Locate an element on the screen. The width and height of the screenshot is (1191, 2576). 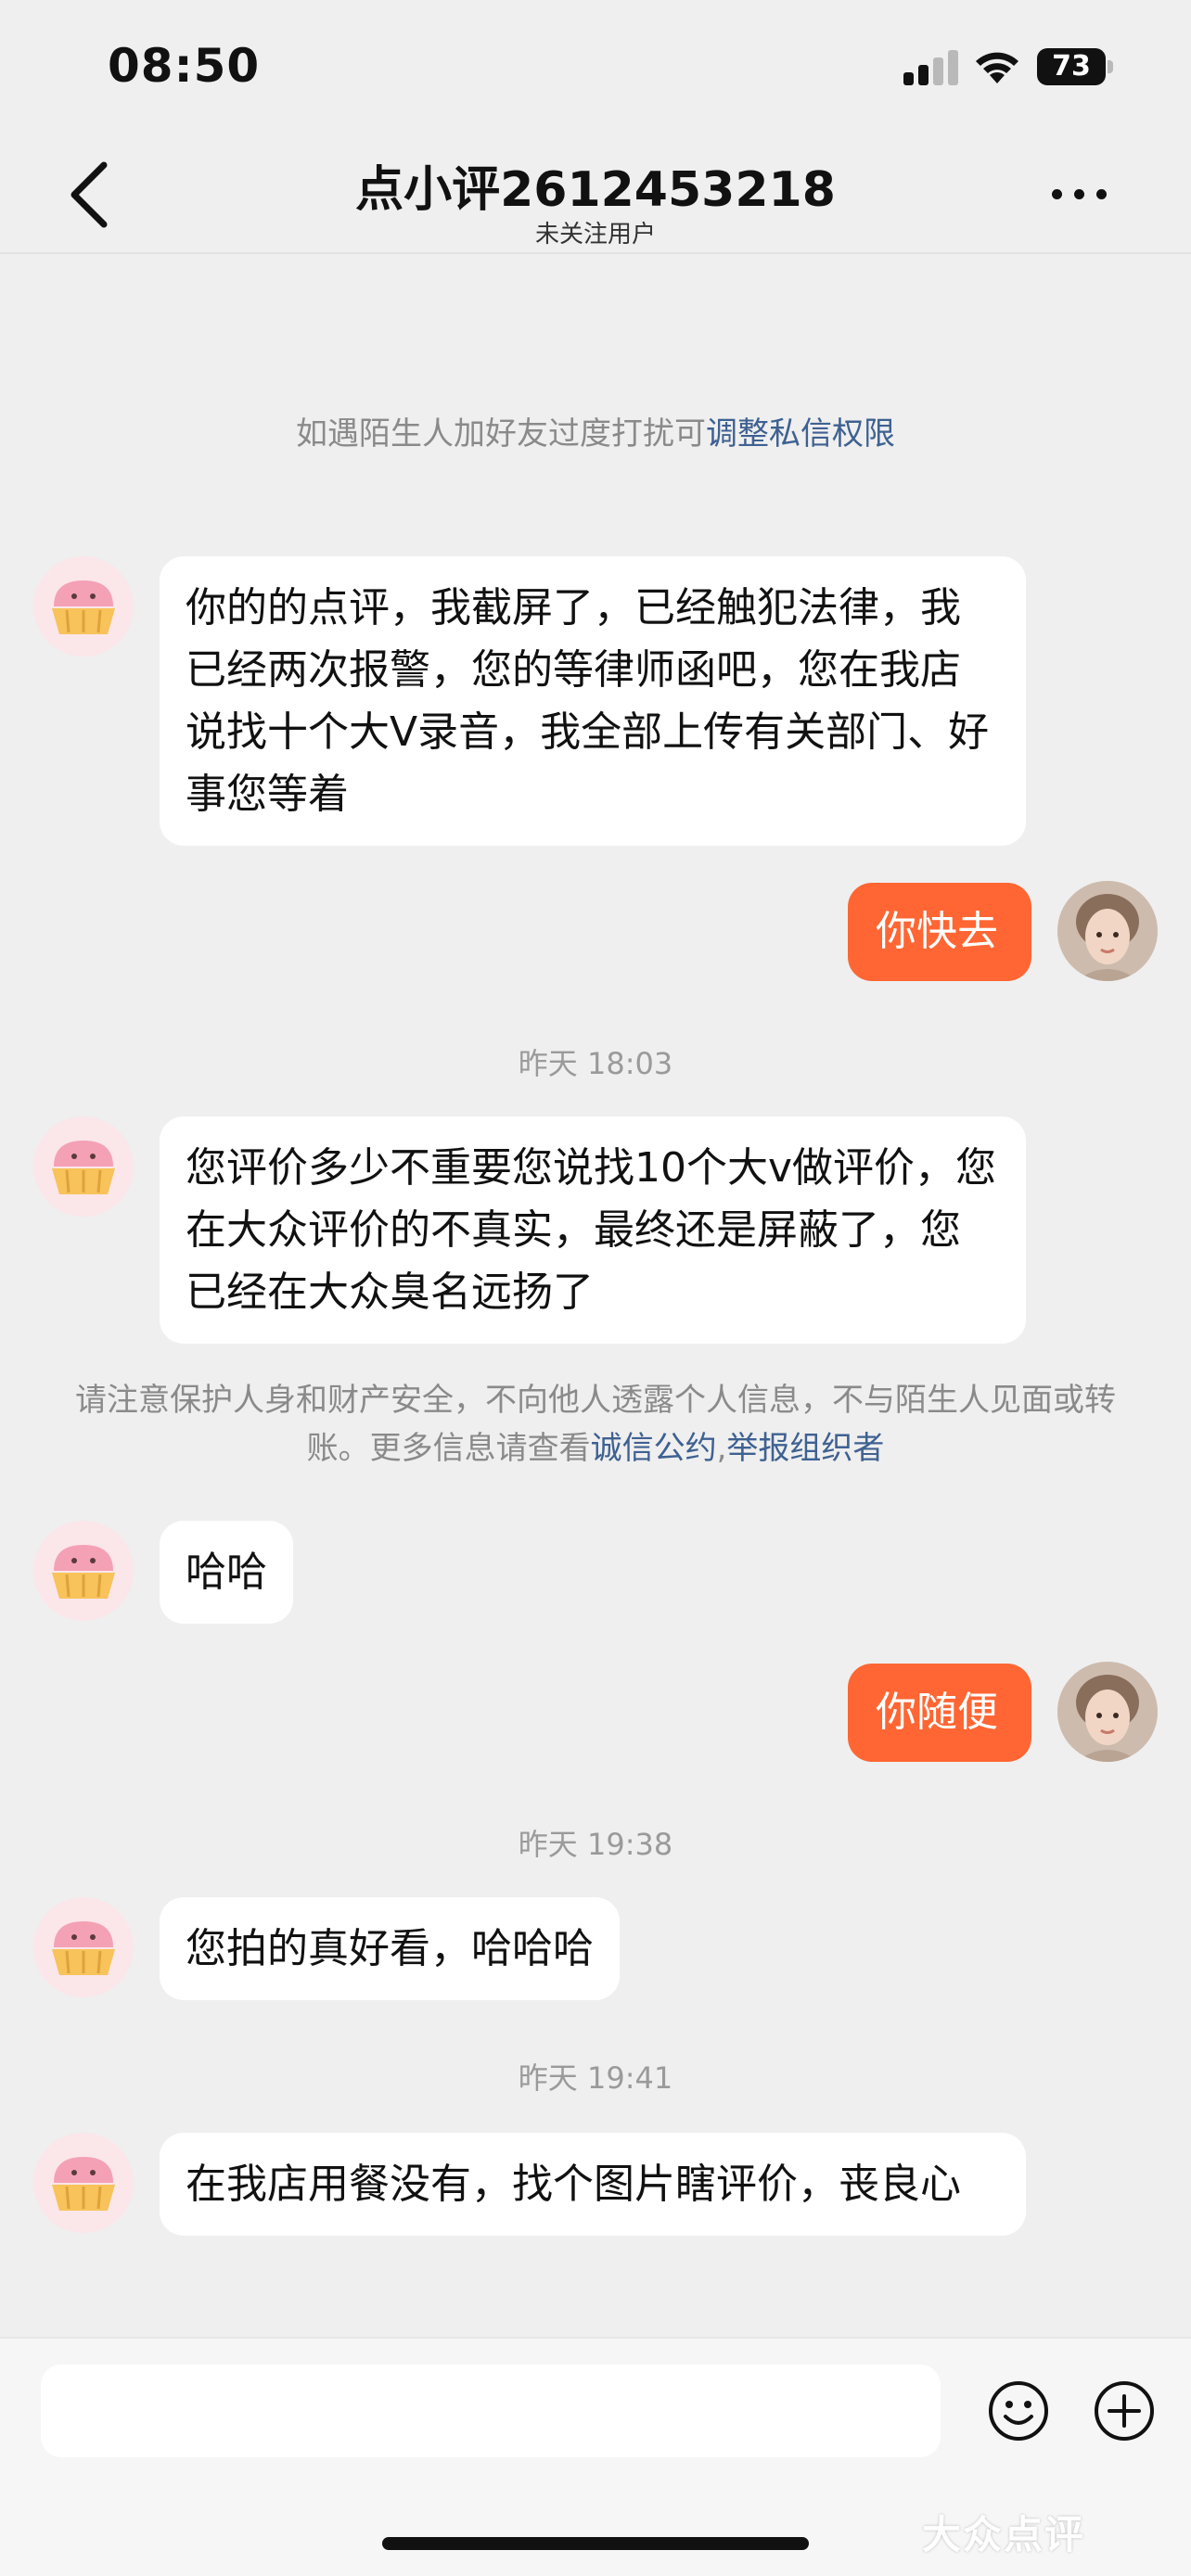
home-indicator is located at coordinates (595, 2543).